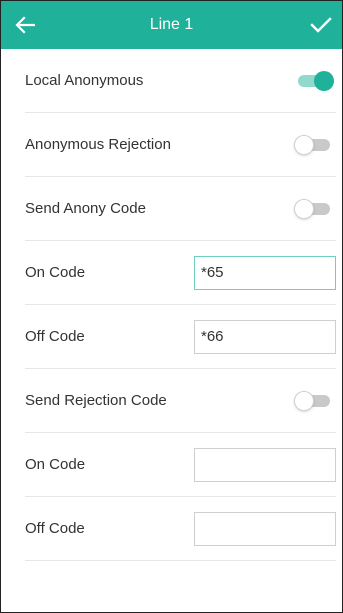 Image resolution: width=343 pixels, height=613 pixels. Describe the element at coordinates (265, 336) in the screenshot. I see `anony-off-code-field` at that location.